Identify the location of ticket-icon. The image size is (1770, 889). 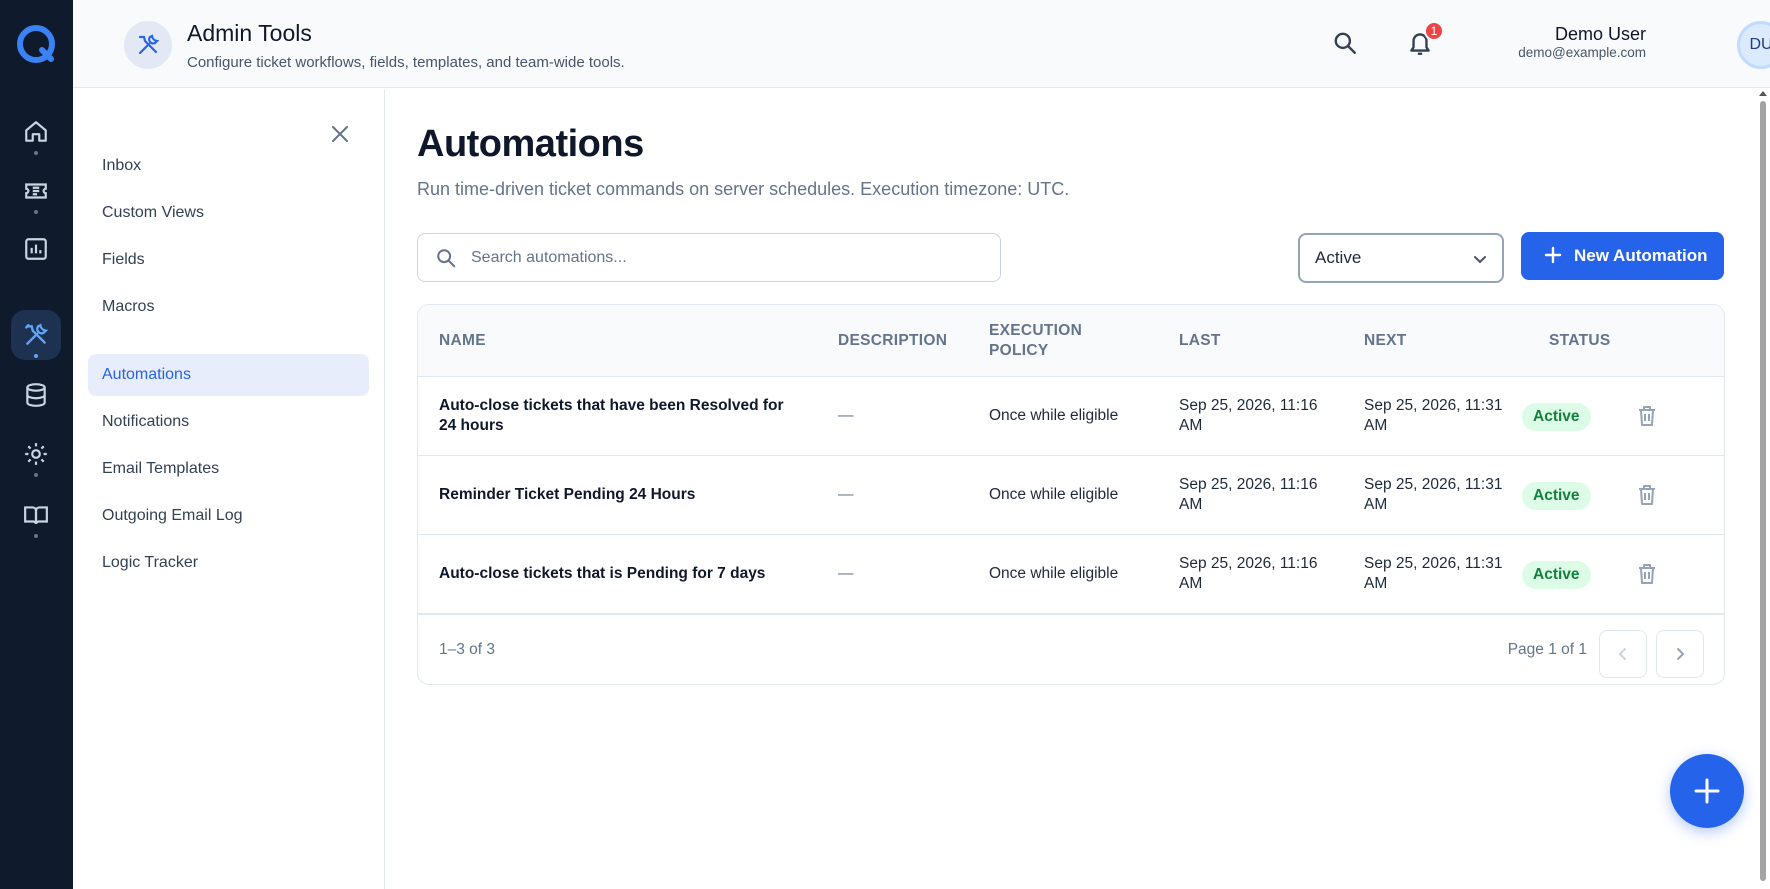
(36, 191).